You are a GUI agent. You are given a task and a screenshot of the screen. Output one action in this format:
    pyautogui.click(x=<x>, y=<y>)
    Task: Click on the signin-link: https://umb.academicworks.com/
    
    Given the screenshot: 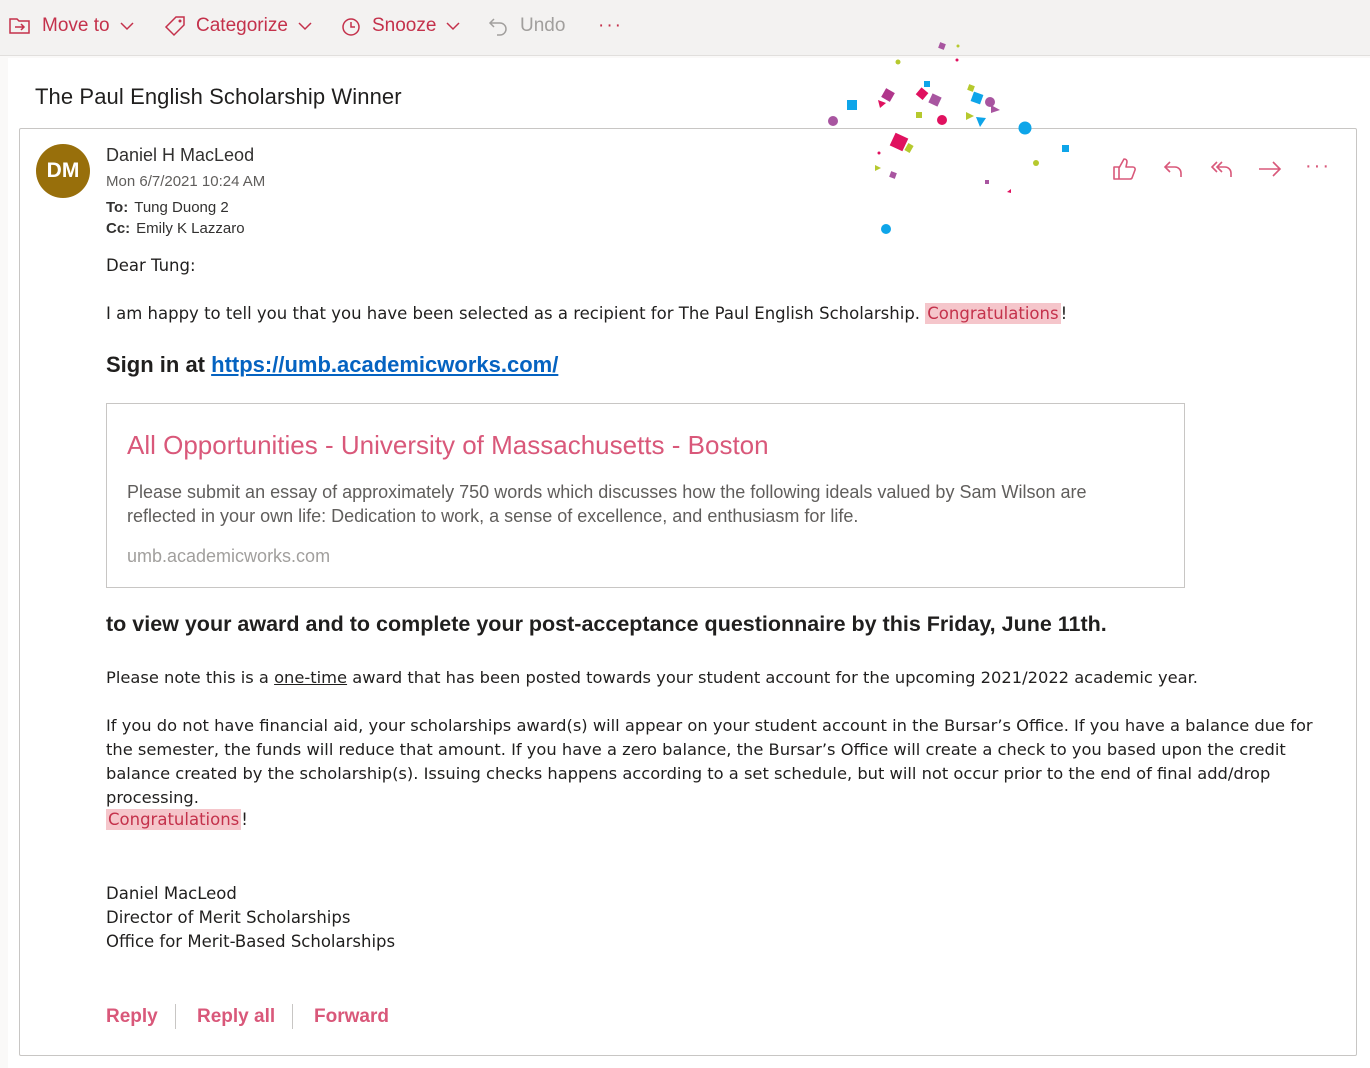 What is the action you would take?
    pyautogui.click(x=384, y=364)
    